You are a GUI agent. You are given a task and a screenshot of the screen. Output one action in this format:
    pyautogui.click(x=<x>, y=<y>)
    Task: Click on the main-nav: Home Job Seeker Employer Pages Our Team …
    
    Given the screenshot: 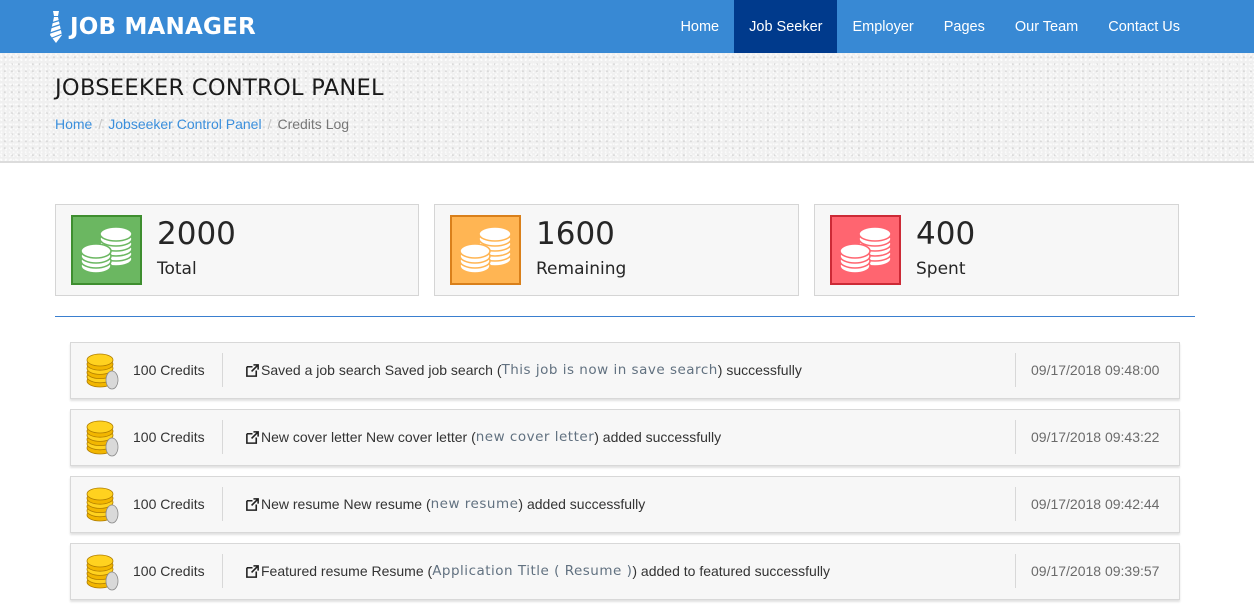 What is the action you would take?
    pyautogui.click(x=930, y=26)
    